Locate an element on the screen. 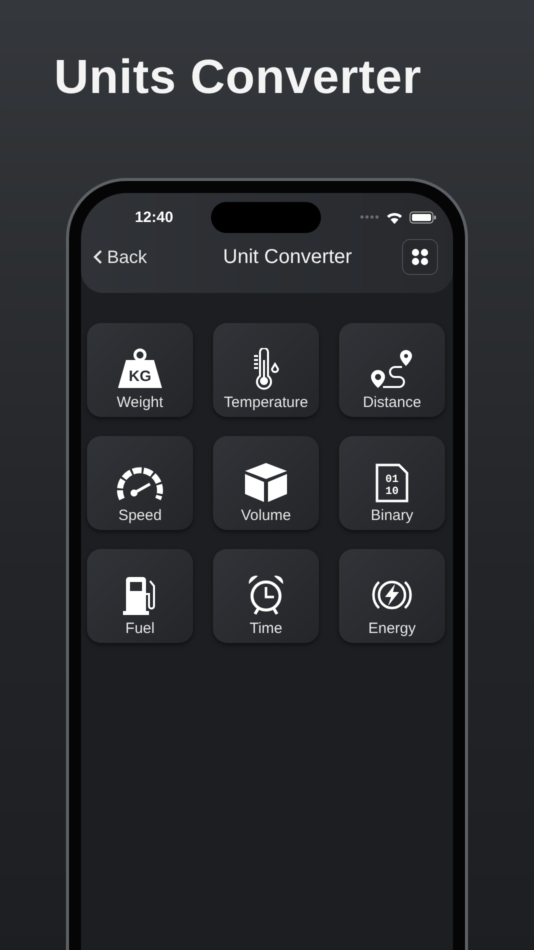  battery-icon is located at coordinates (423, 217).